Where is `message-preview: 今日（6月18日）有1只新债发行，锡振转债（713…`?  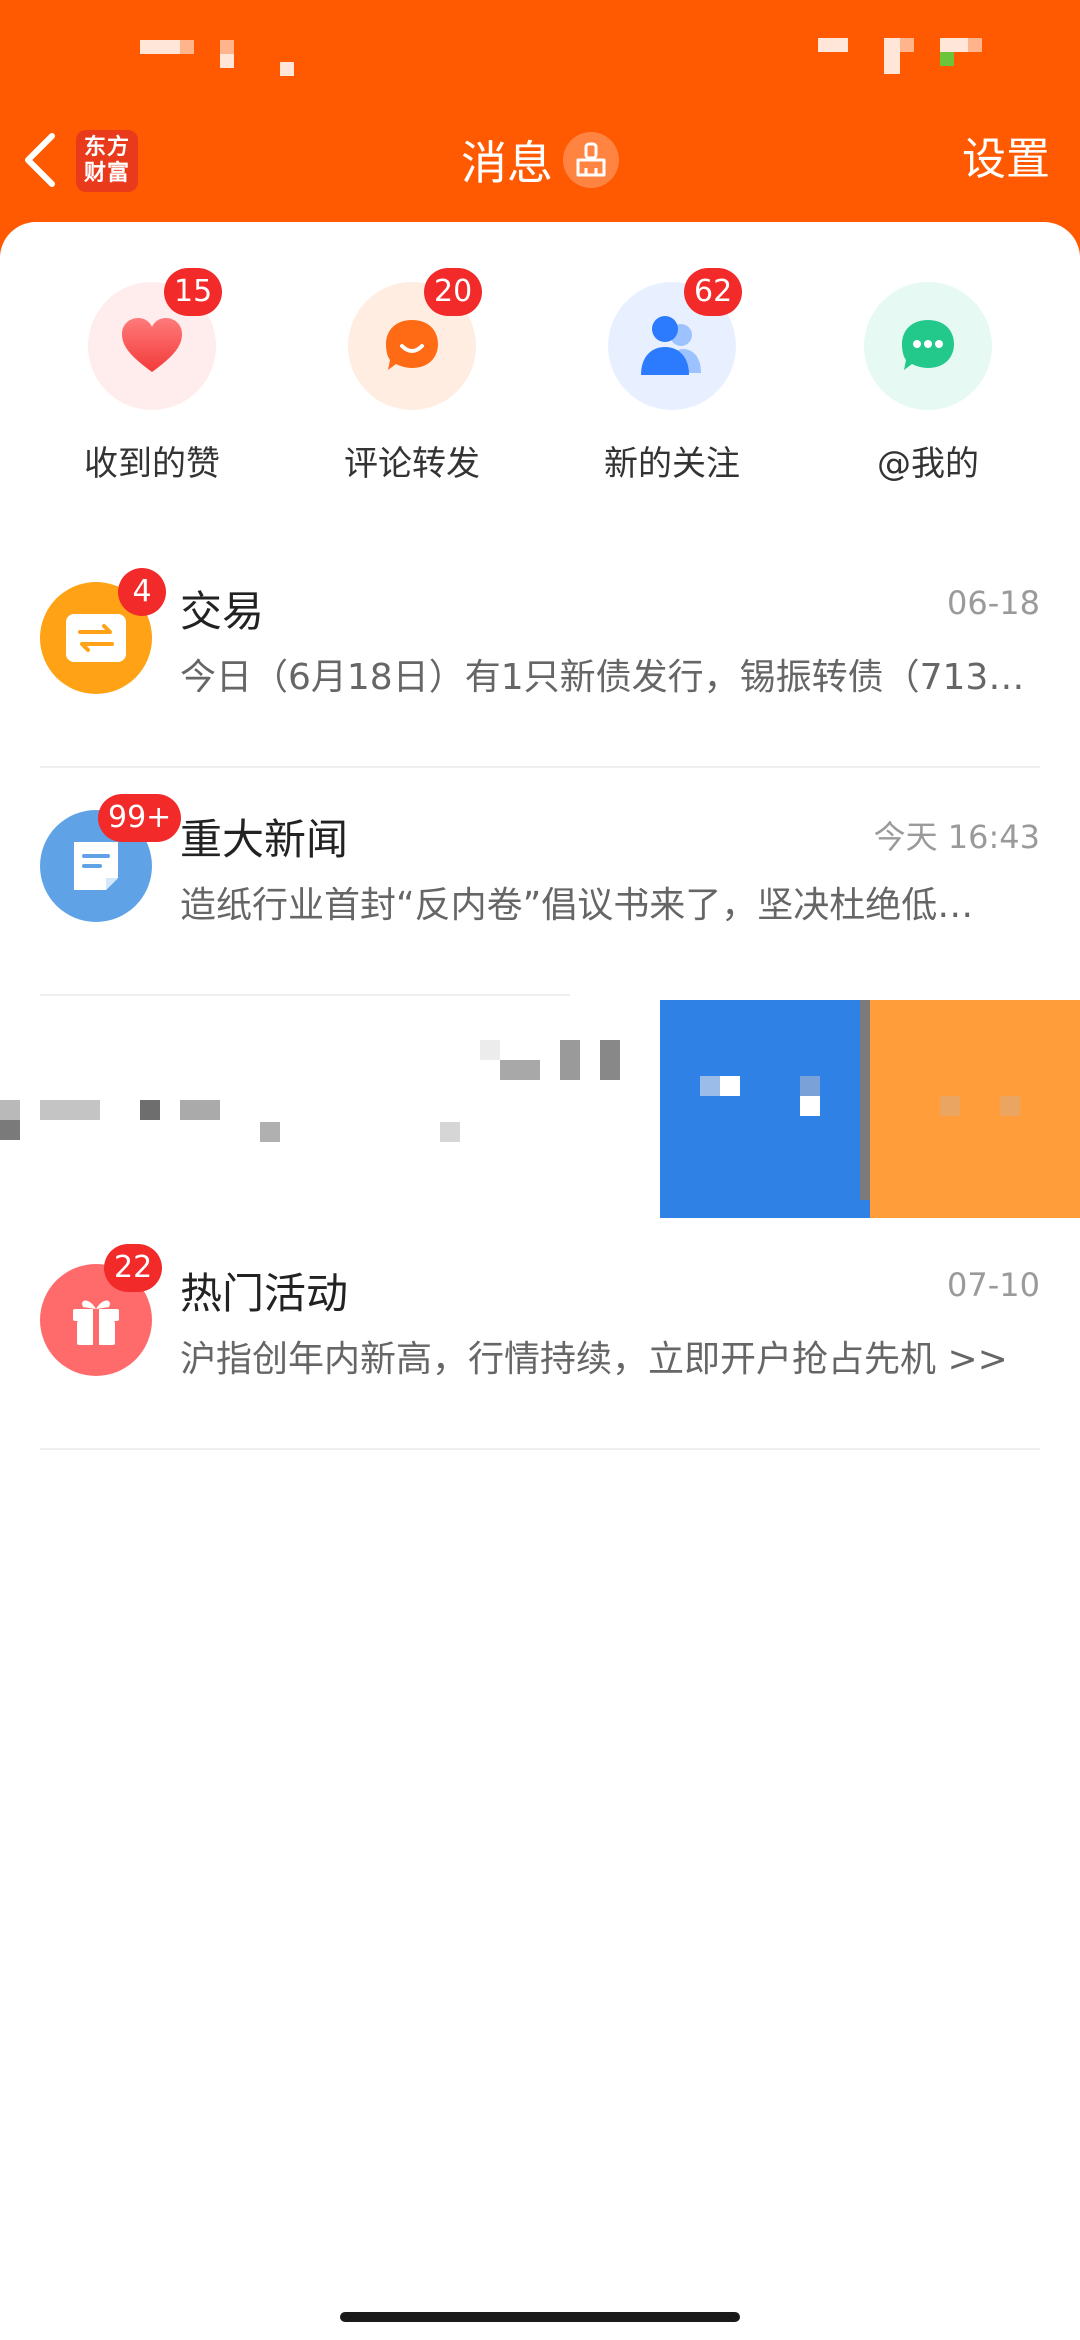 message-preview: 今日（6月18日）有1只新债发行，锡振转债（713… is located at coordinates (602, 677).